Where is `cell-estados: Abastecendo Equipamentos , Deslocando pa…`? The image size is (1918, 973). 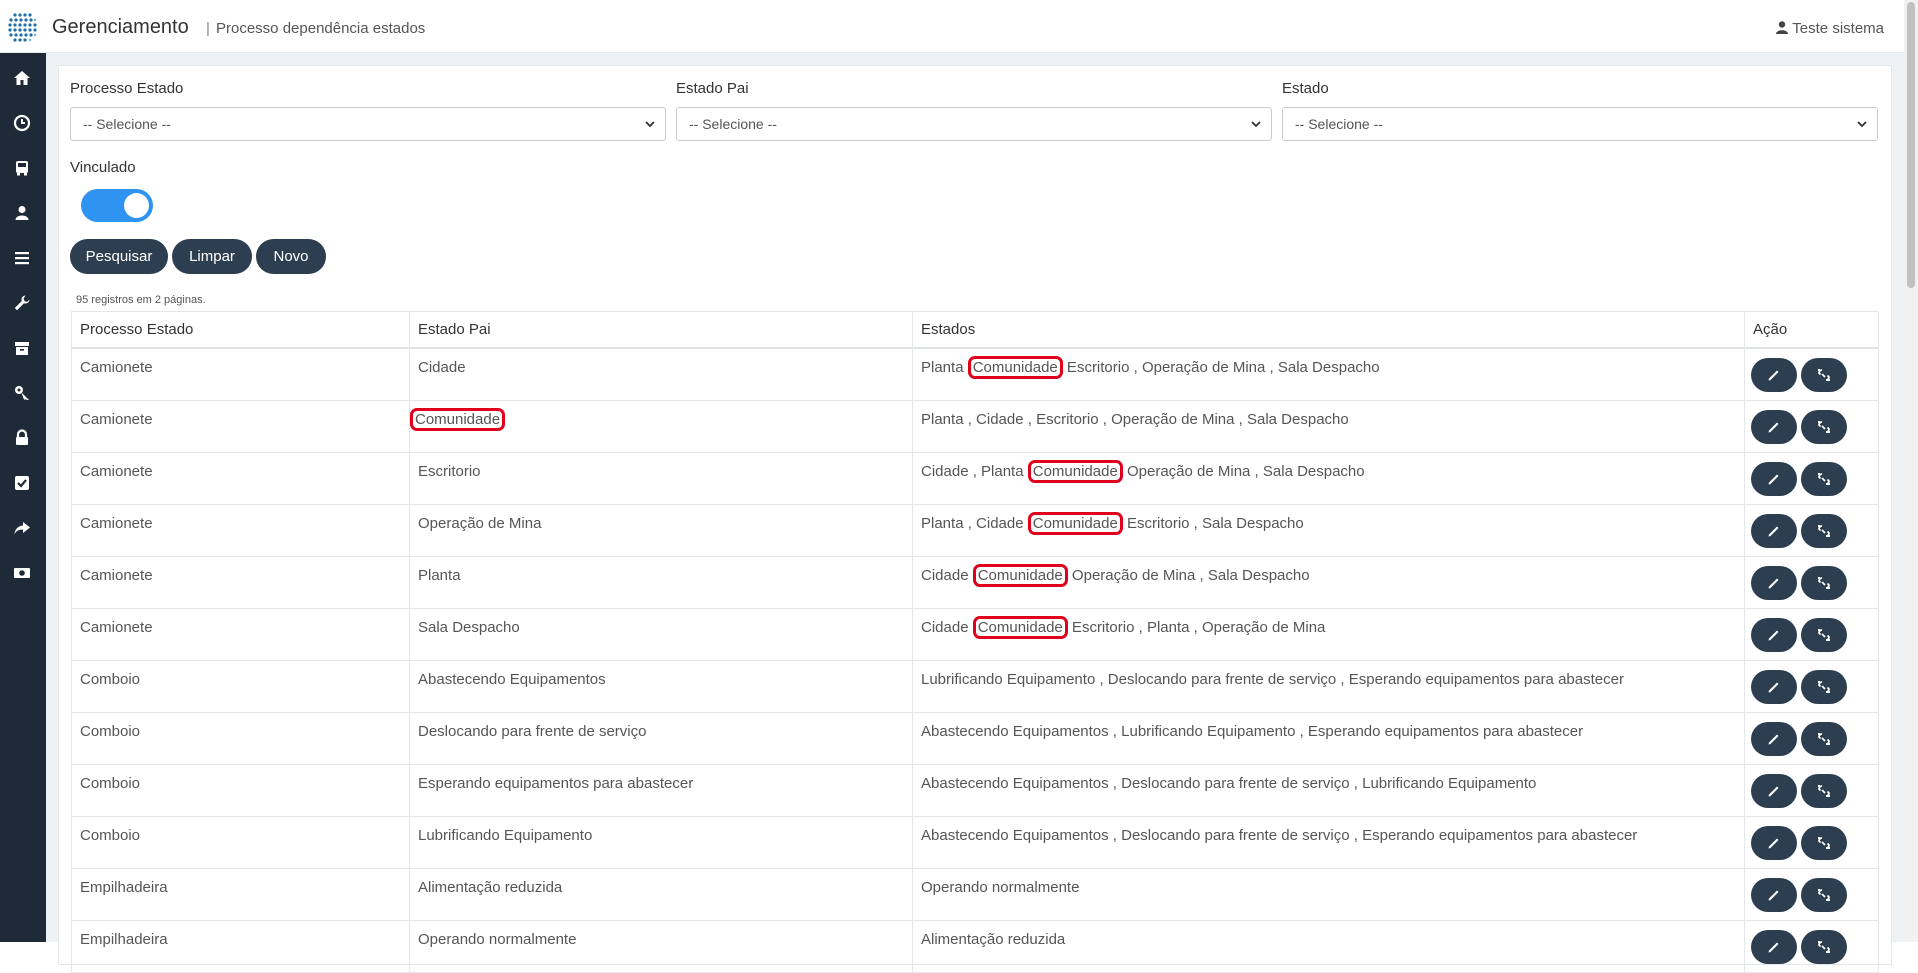
cell-estados: Abastecendo Equipamentos , Deslocando pa… is located at coordinates (1329, 791).